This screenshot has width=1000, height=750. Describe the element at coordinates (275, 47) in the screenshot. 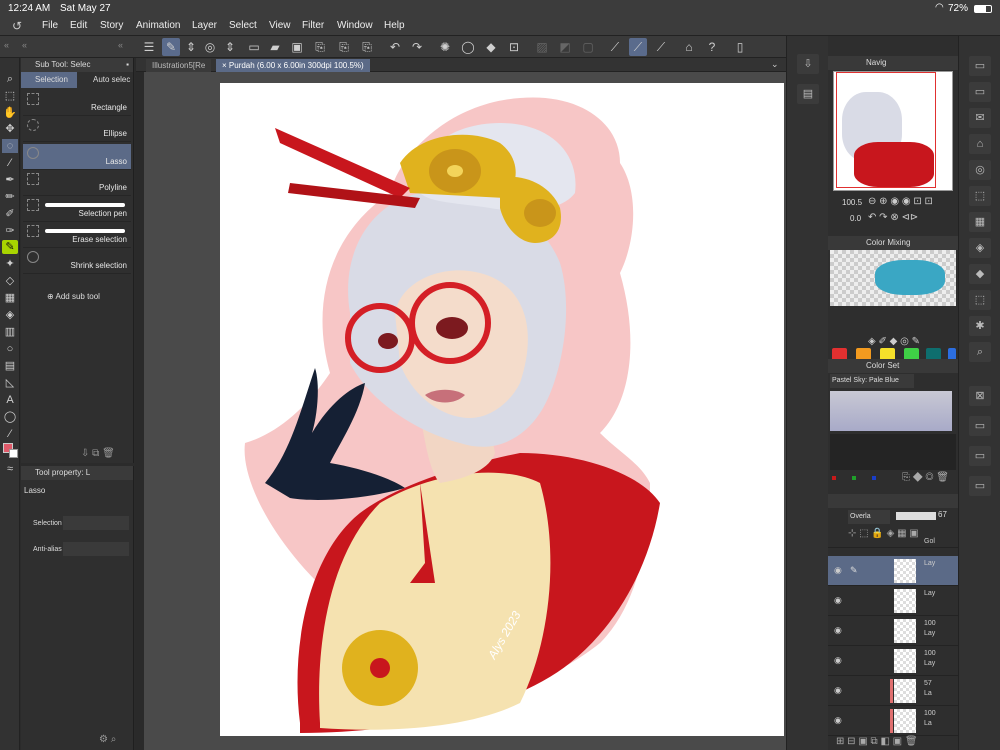

I see `open-folder-icon: ▰` at that location.